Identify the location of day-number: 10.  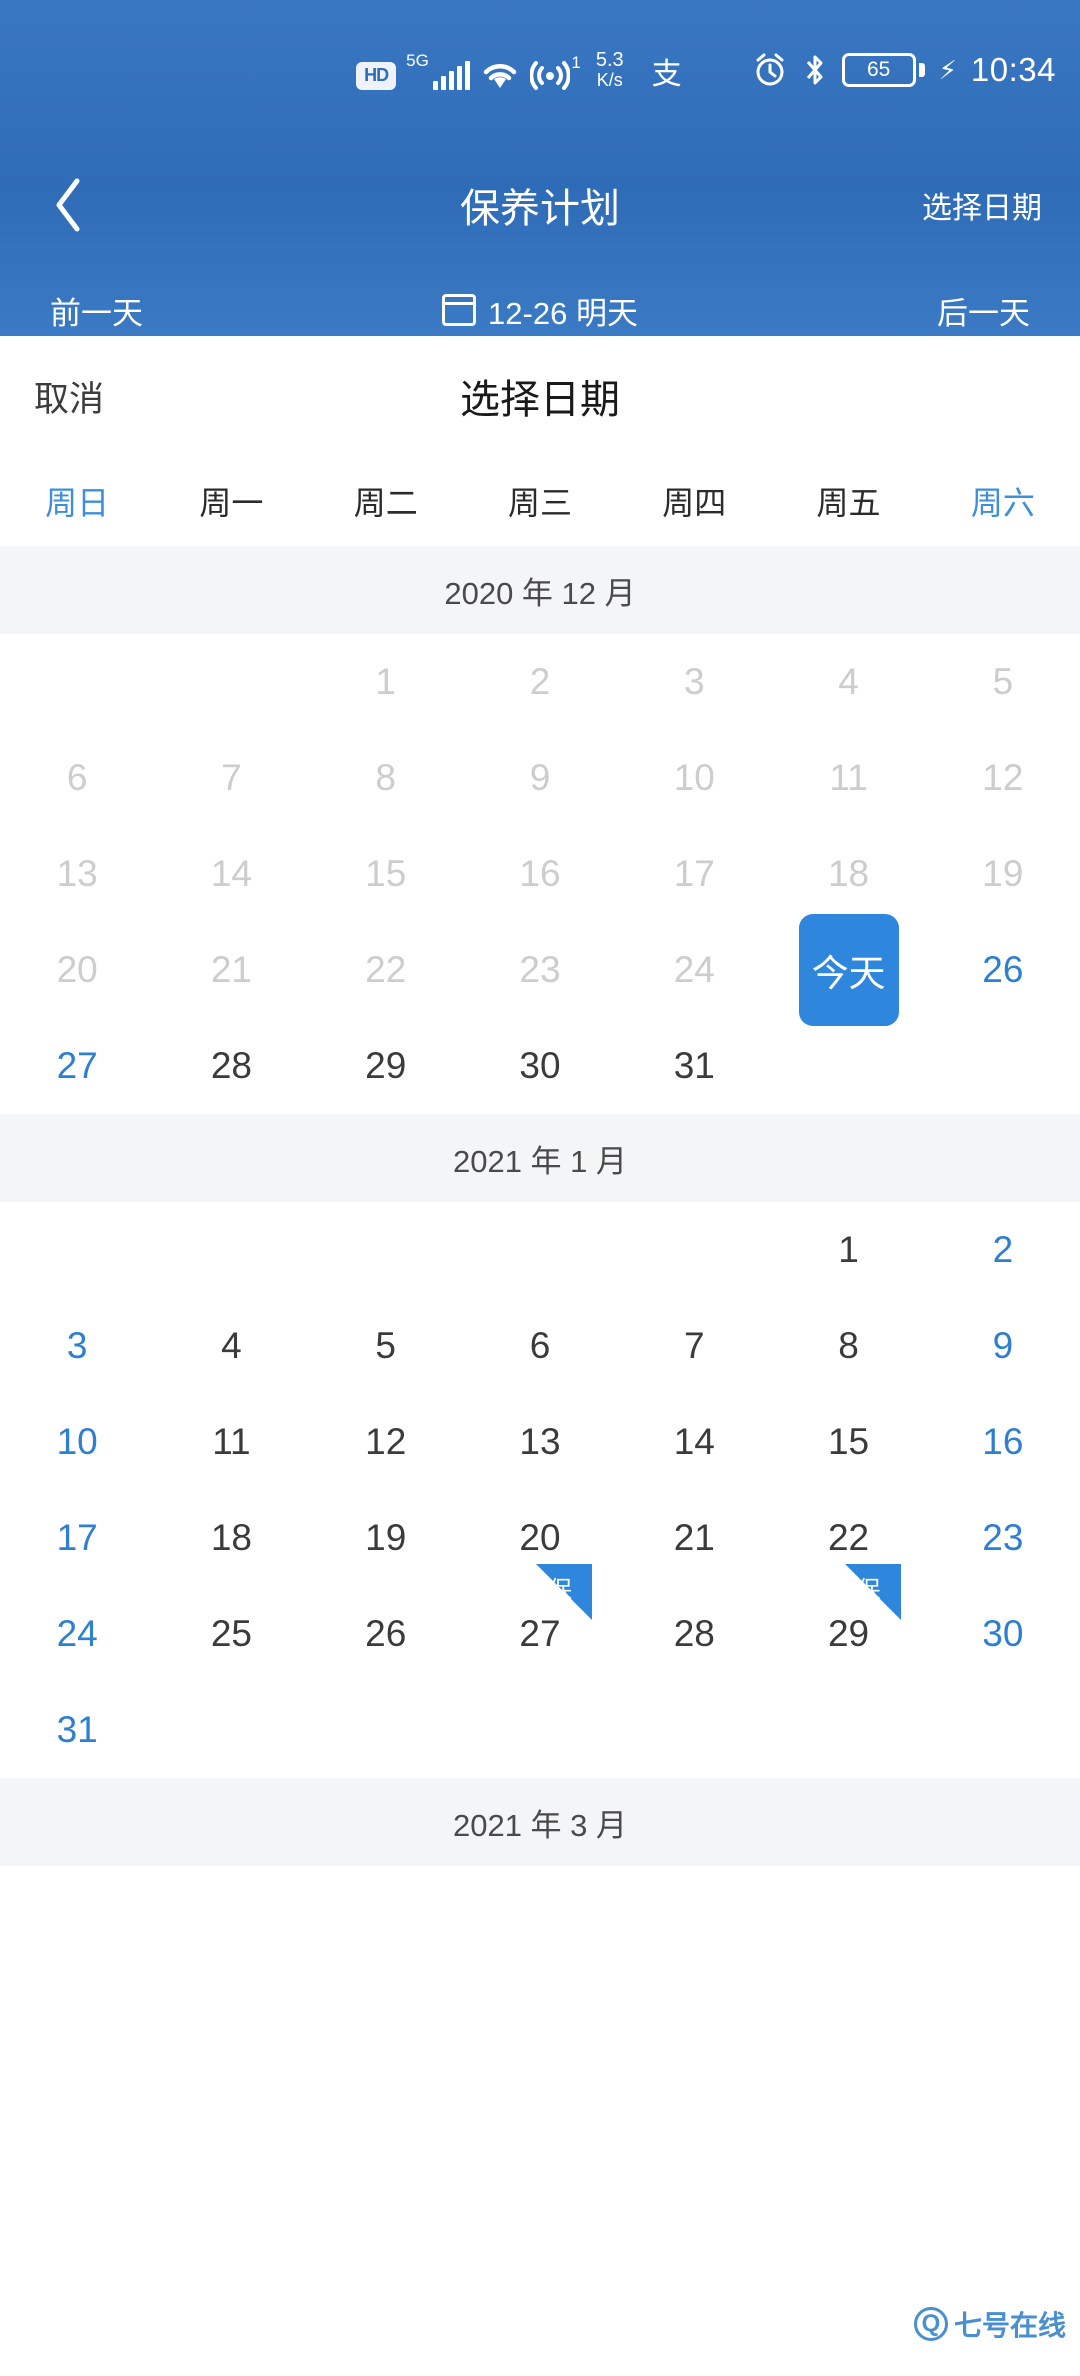
(77, 1441).